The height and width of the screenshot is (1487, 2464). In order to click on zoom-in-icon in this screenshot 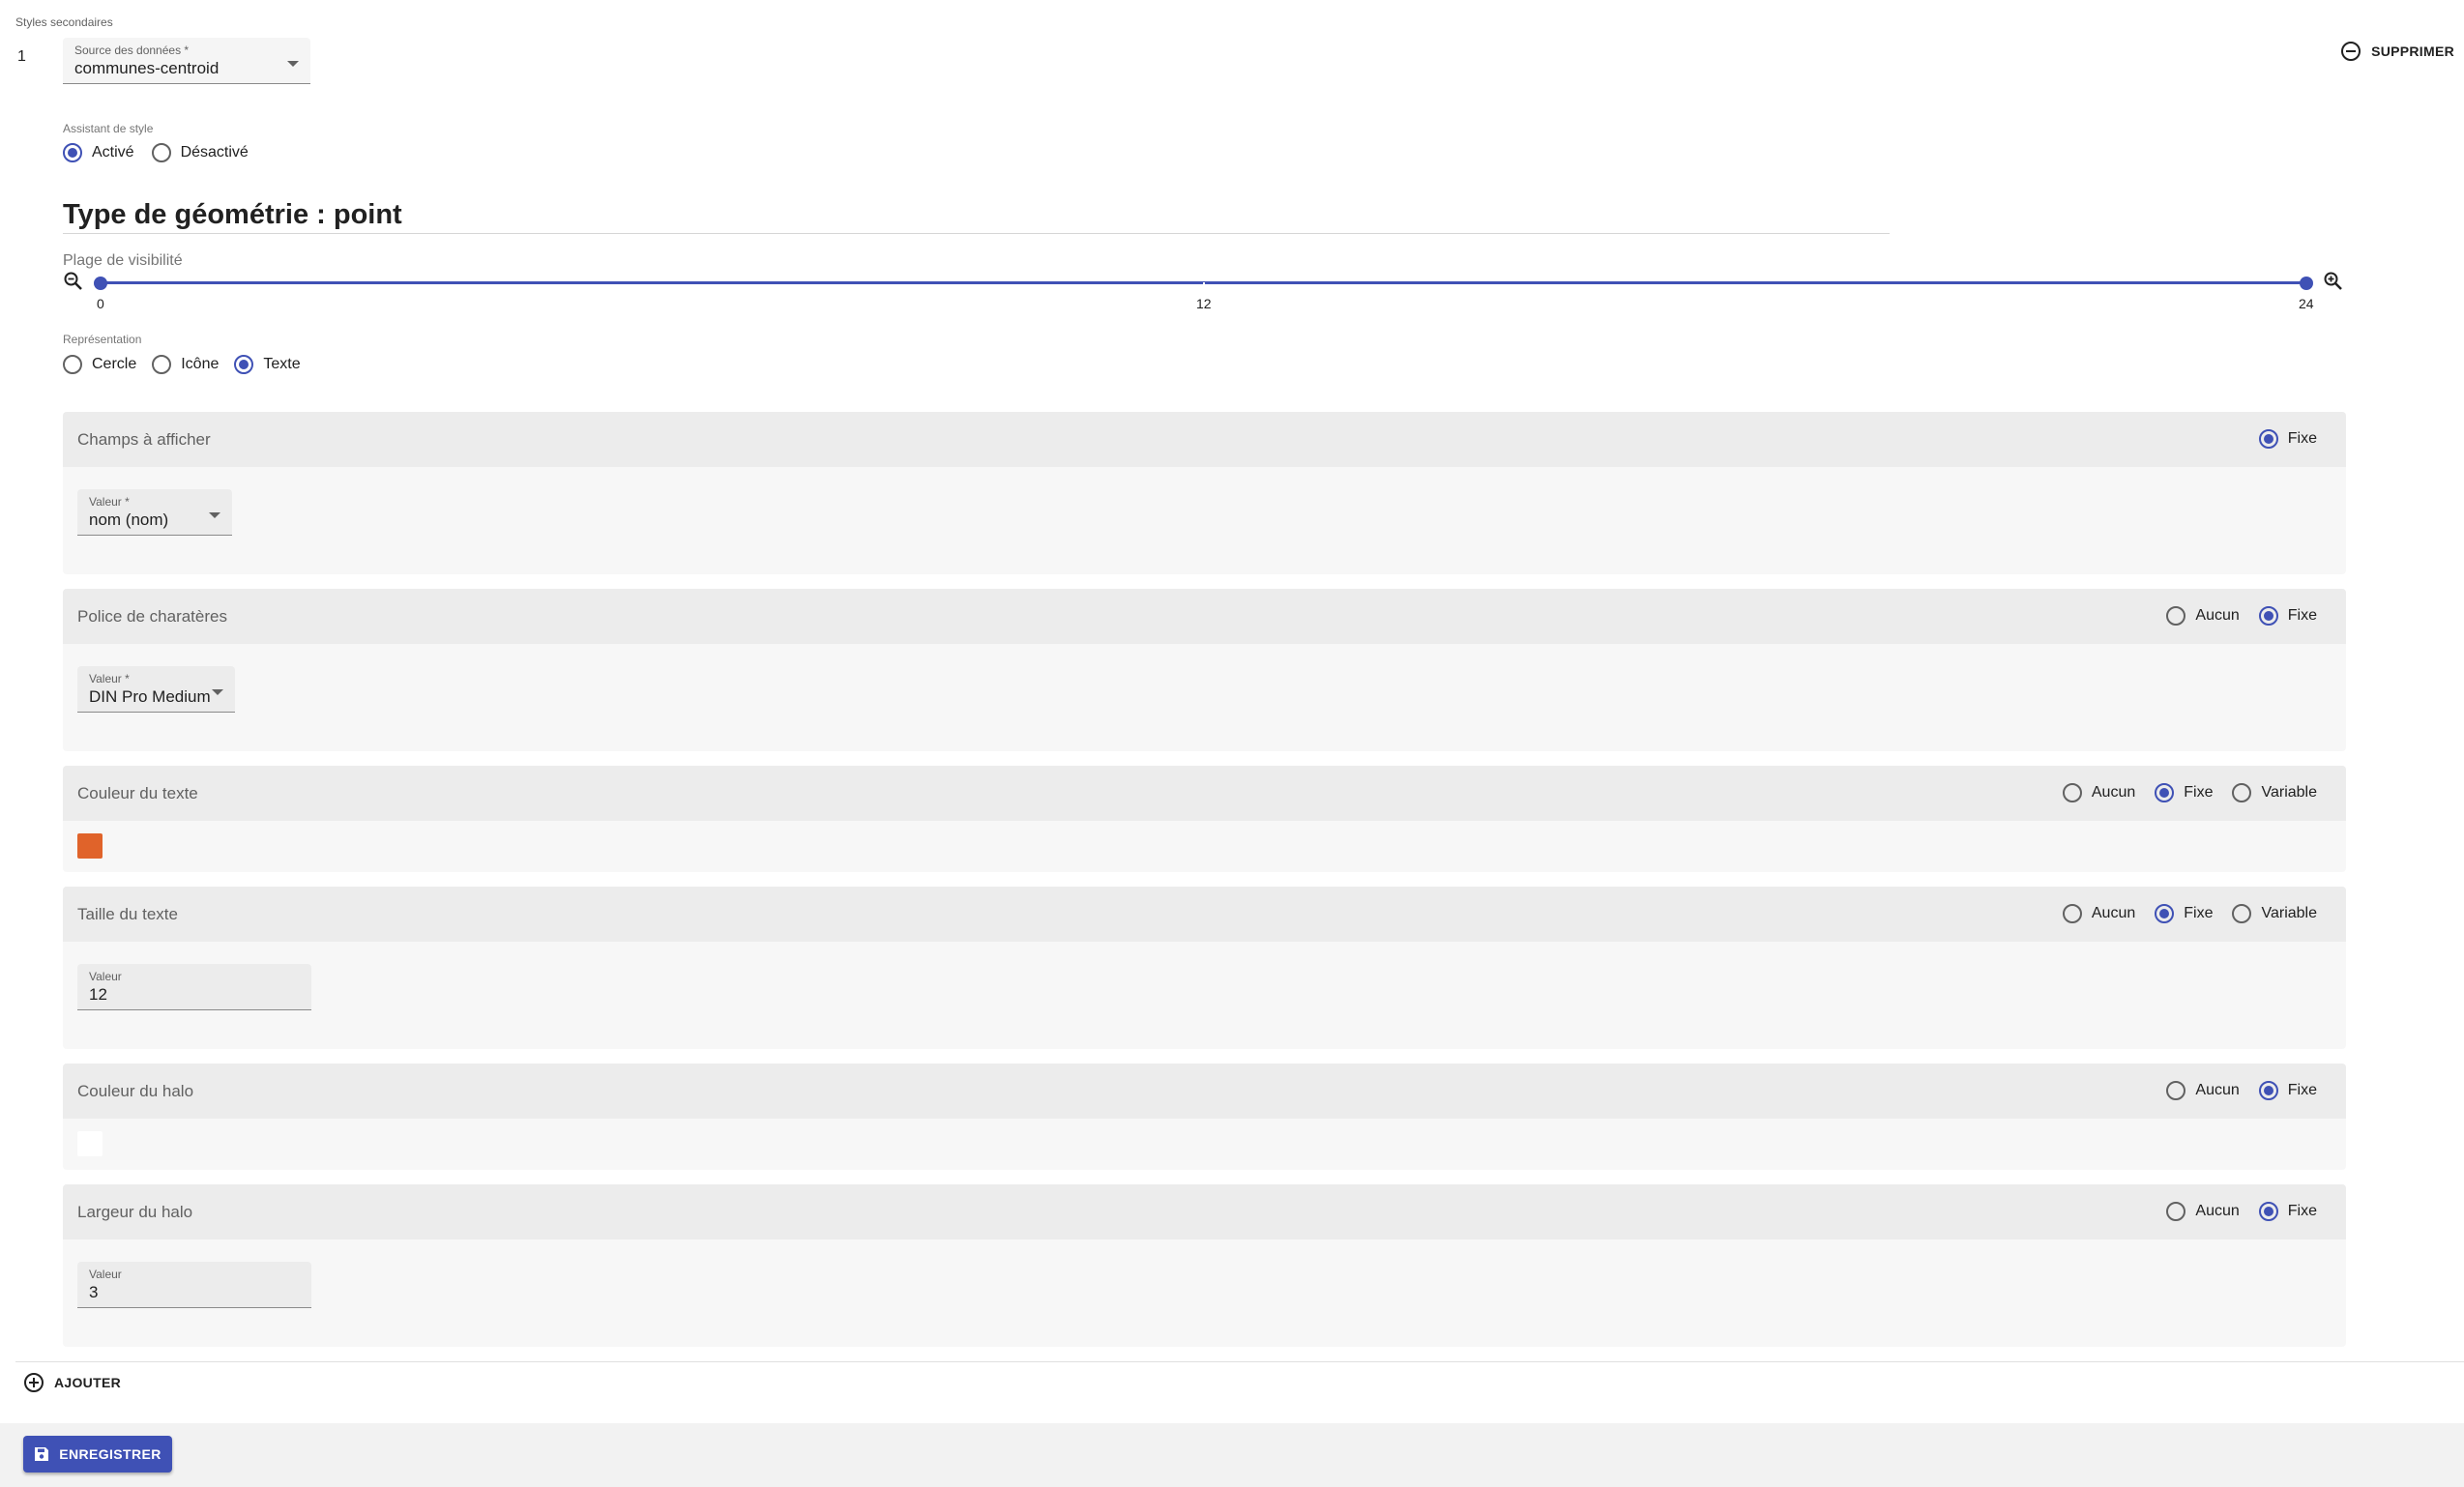, I will do `click(2333, 281)`.